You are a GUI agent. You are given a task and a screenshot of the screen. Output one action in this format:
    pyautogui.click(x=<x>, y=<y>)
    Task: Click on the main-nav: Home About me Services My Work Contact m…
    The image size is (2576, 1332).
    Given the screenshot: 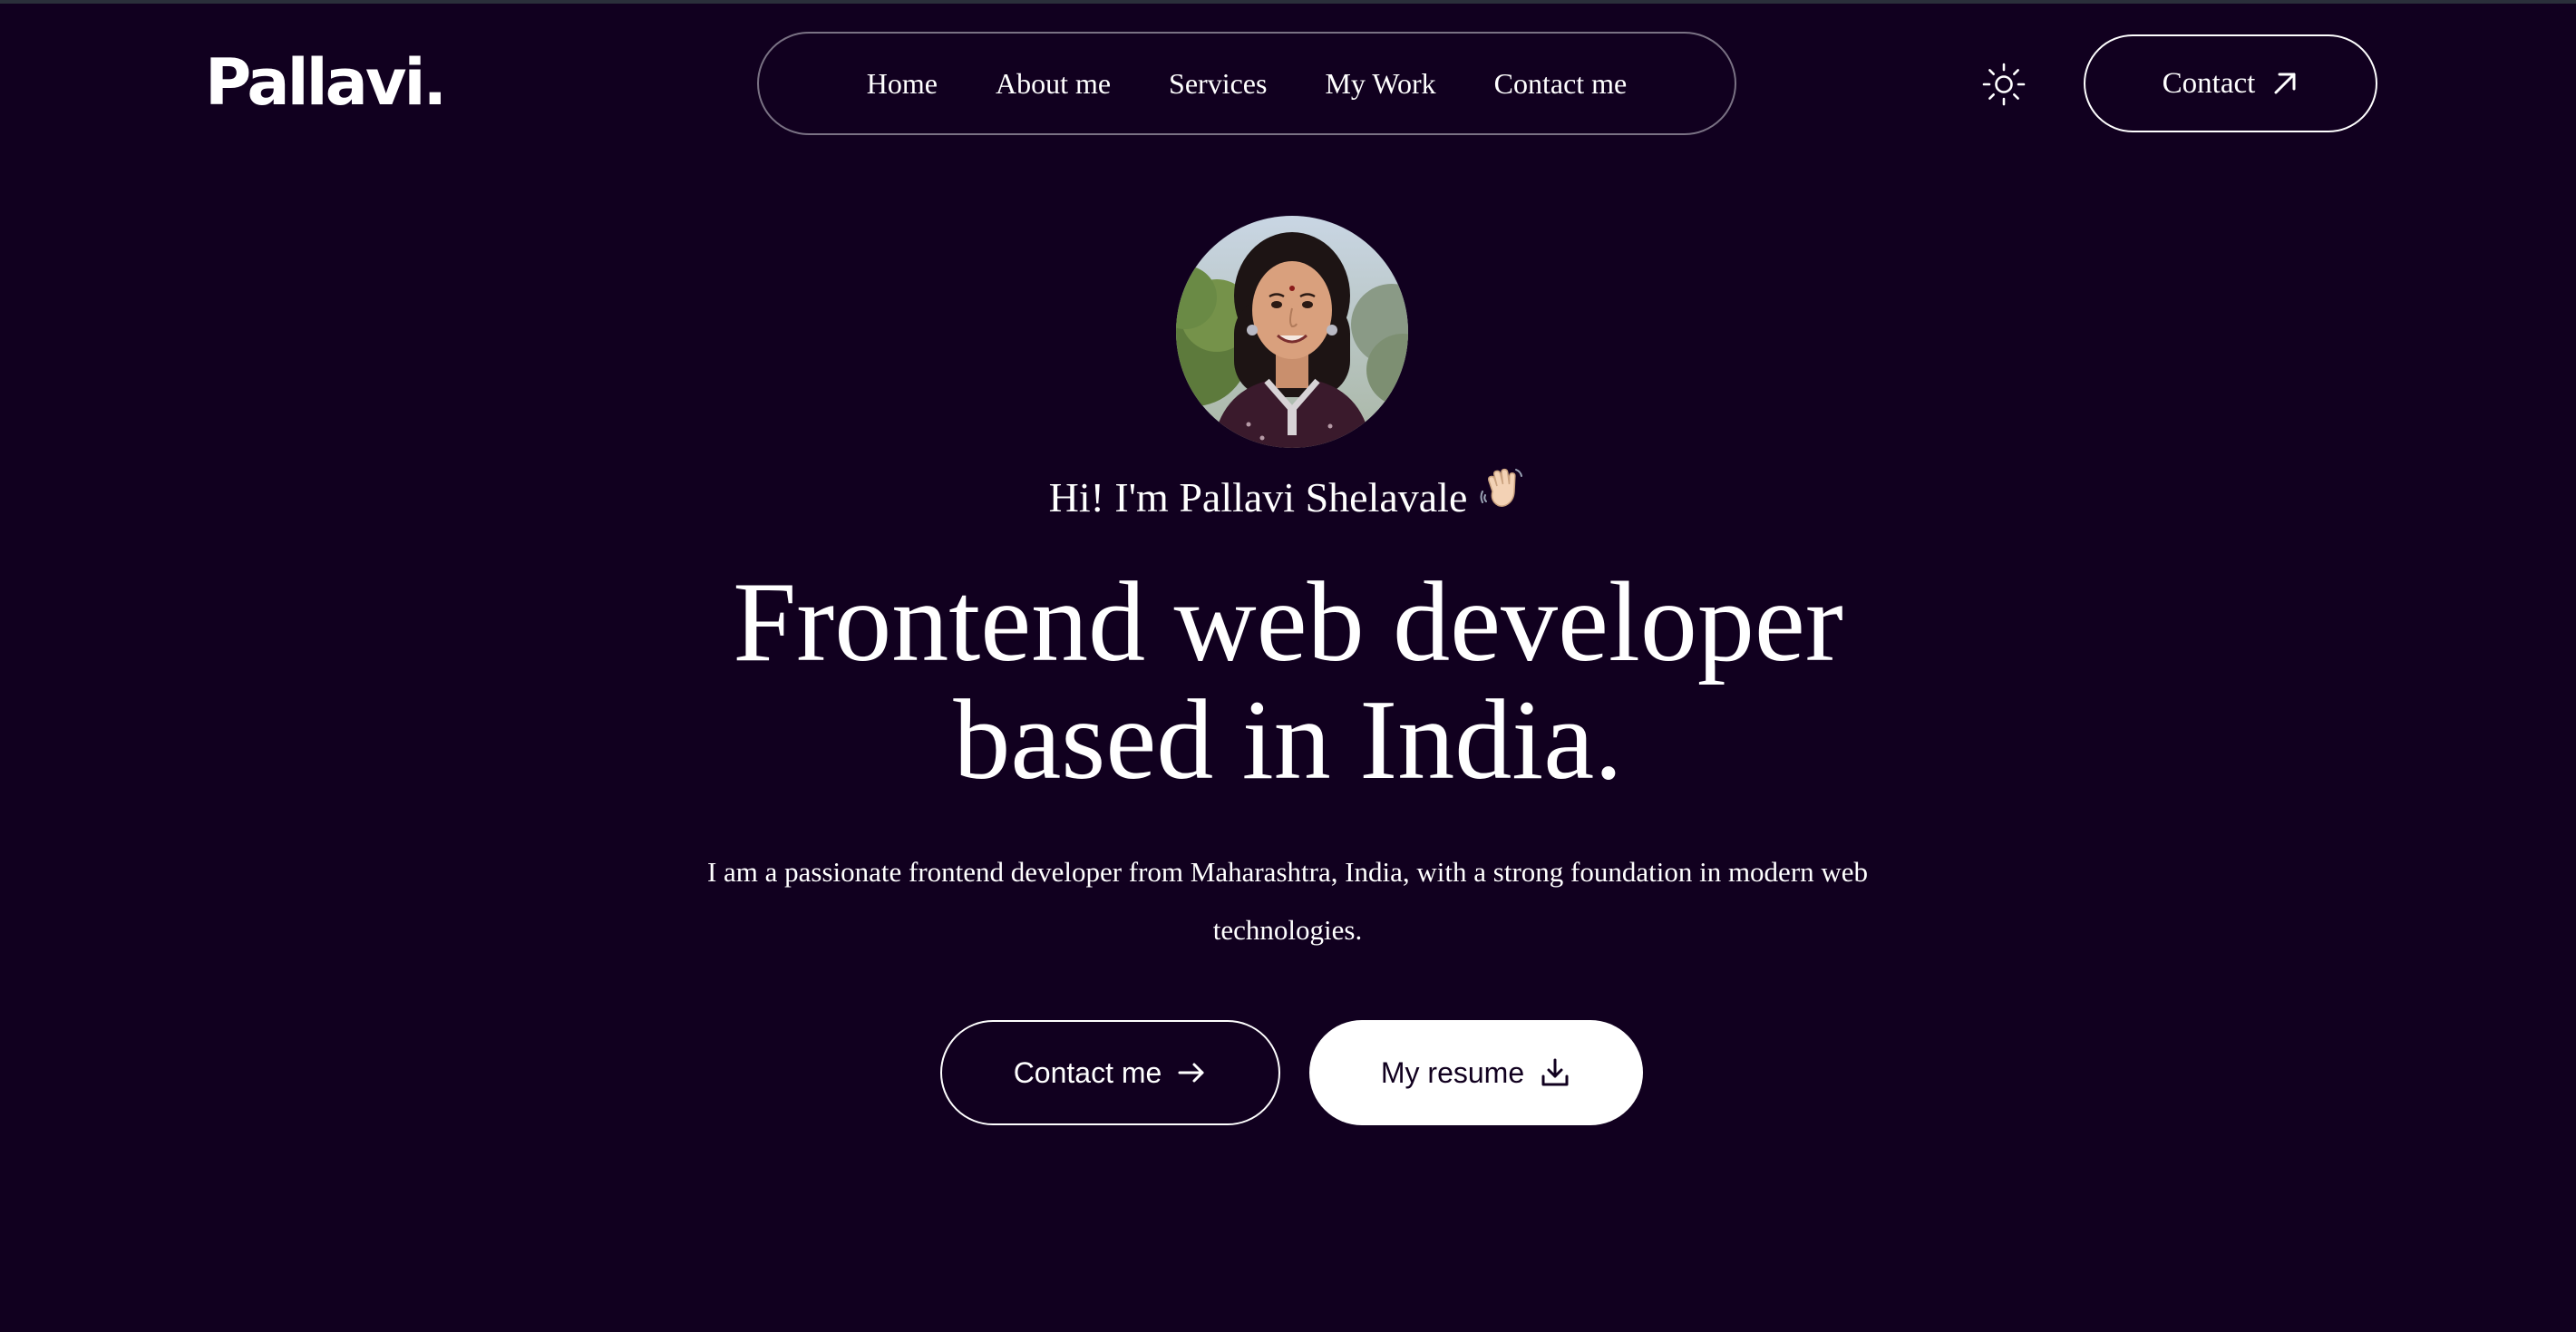 What is the action you would take?
    pyautogui.click(x=1246, y=84)
    